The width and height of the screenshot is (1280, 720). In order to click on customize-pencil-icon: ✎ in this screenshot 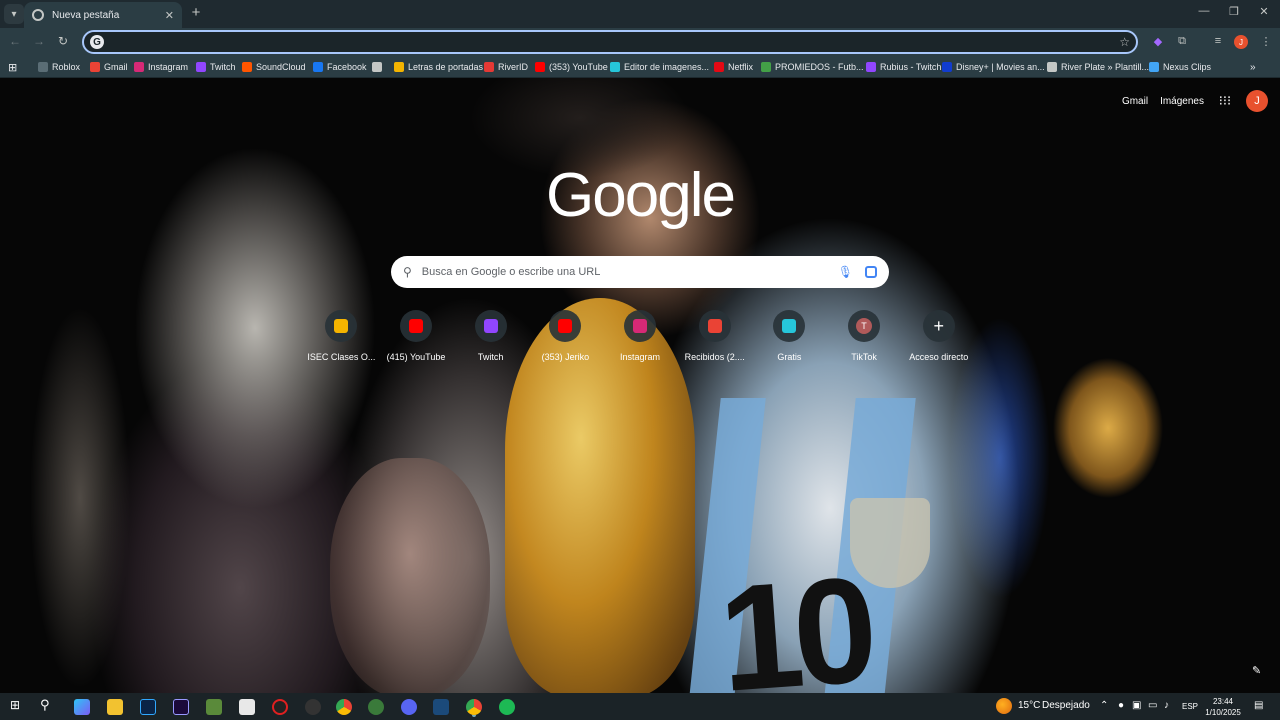, I will do `click(1256, 670)`.